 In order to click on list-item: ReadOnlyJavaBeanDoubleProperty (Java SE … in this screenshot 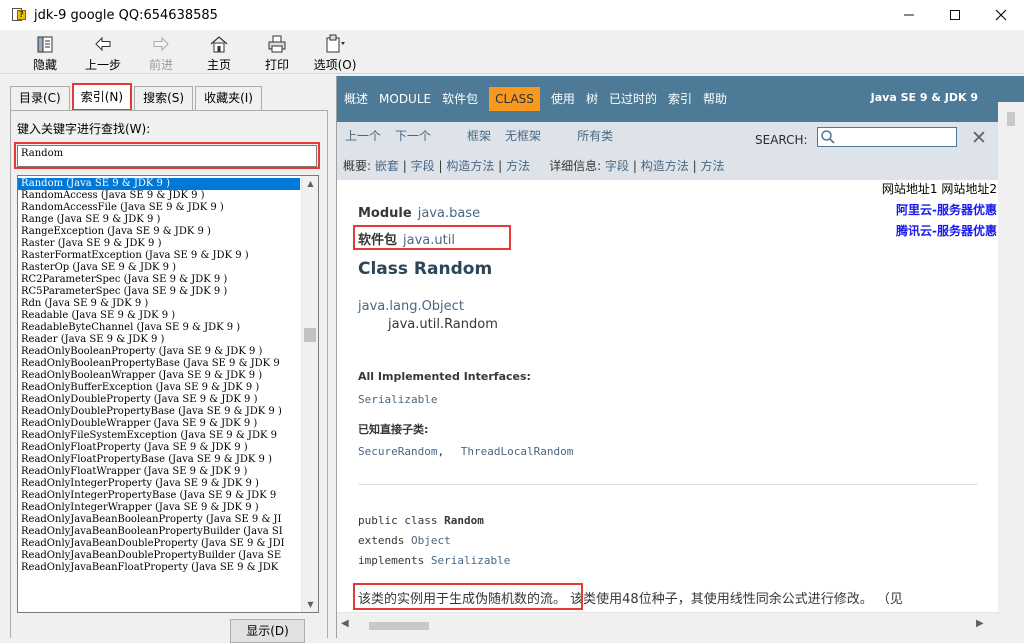, I will do `click(159, 544)`.